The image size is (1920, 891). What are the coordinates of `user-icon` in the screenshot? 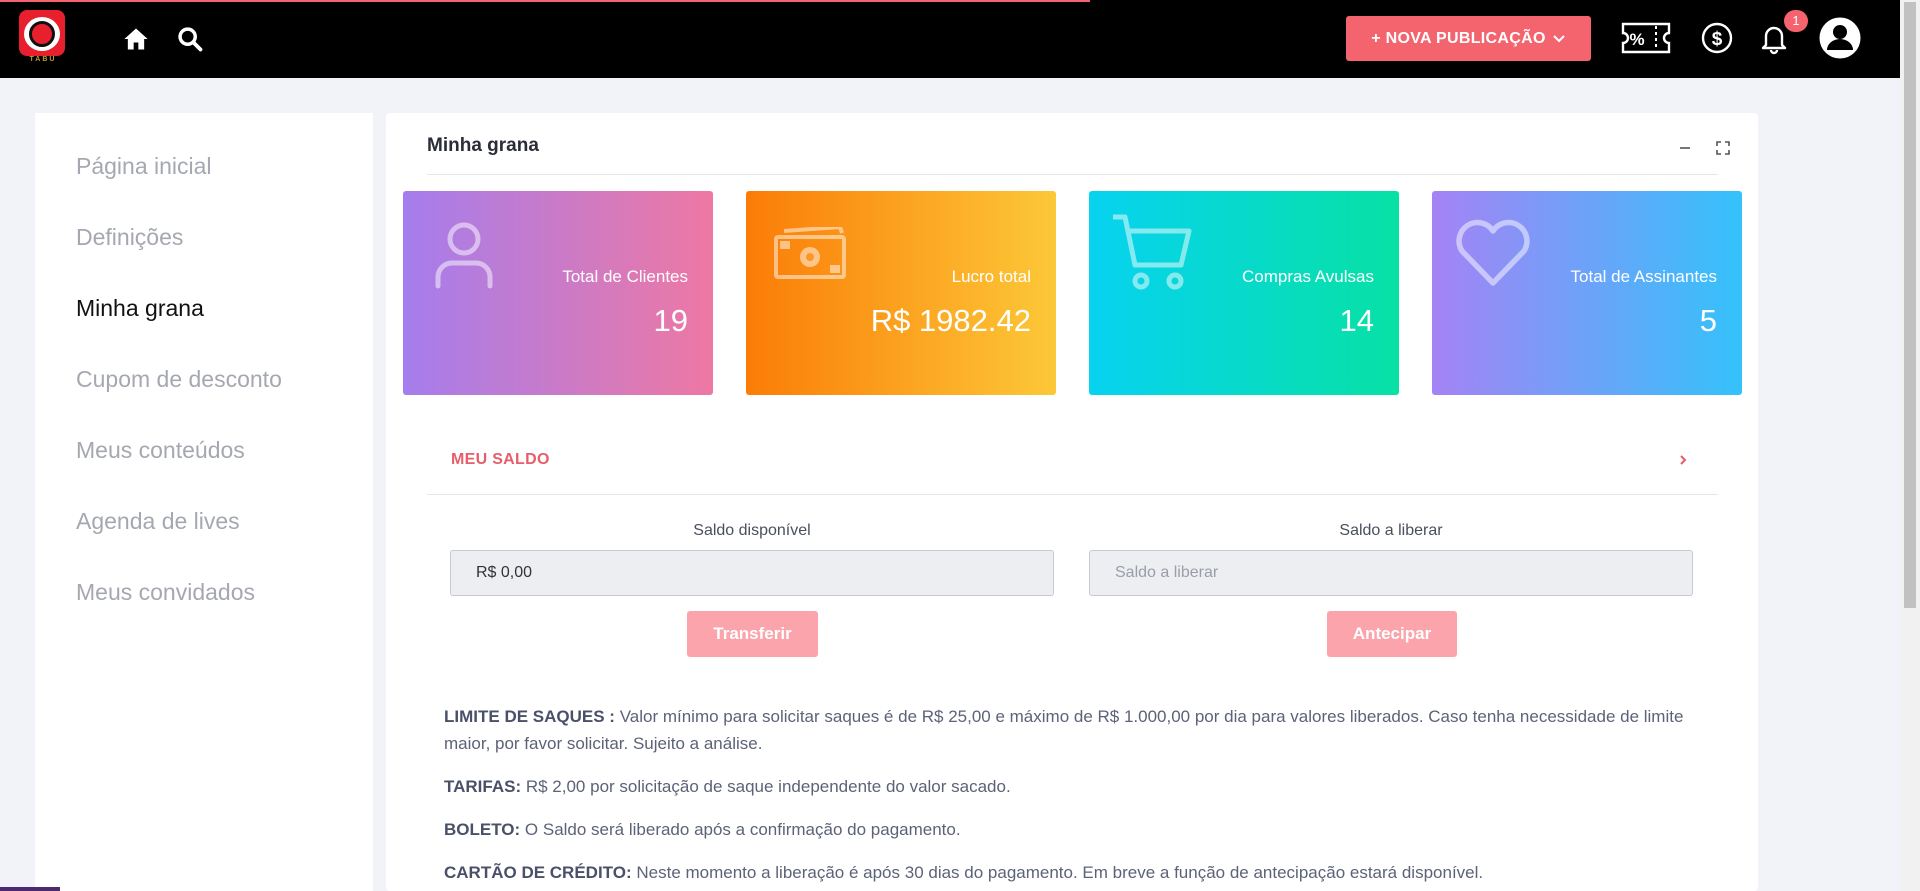 It's located at (464, 255).